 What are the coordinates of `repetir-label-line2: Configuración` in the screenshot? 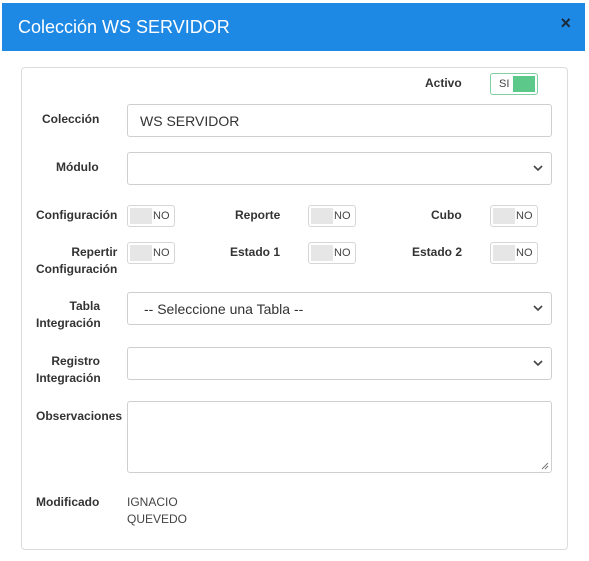 It's located at (77, 269).